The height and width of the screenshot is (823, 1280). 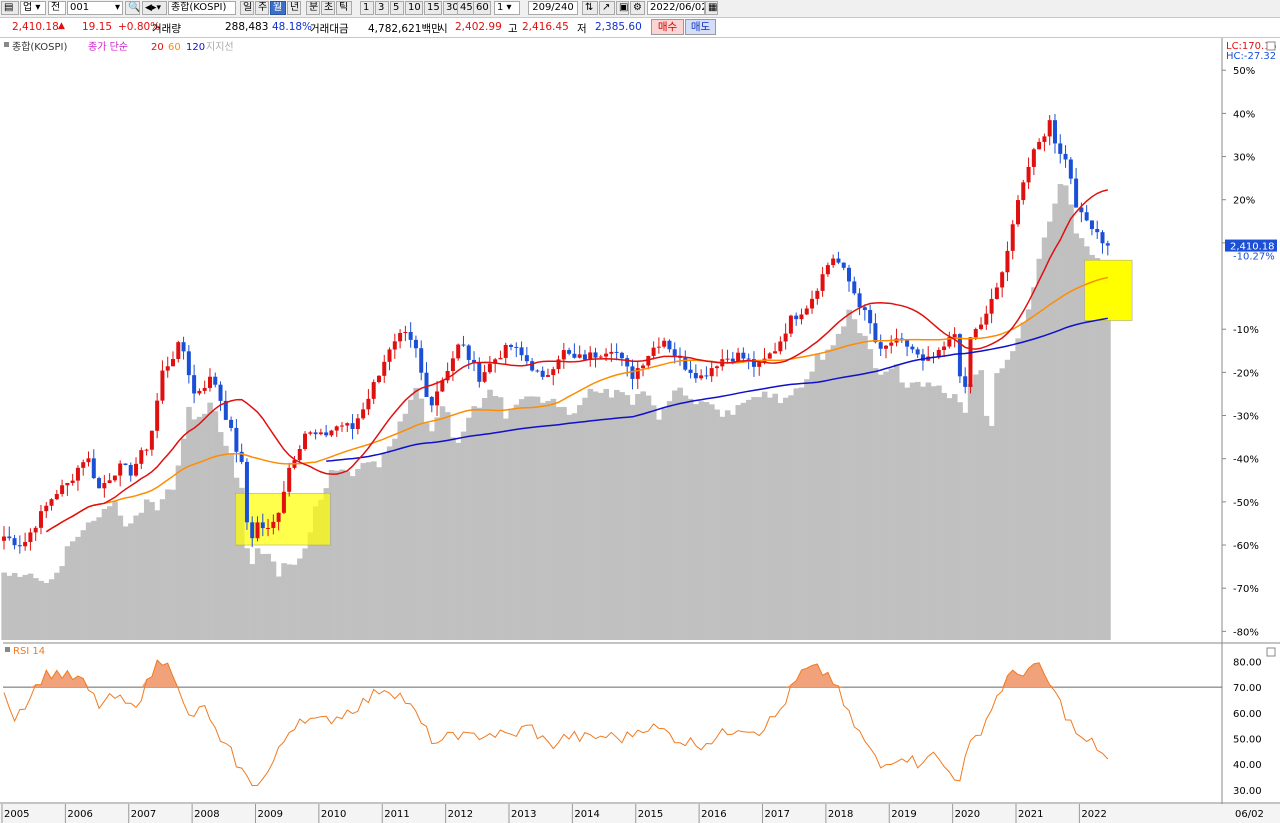 I want to click on x-tick-label: 2008, so click(x=206, y=814).